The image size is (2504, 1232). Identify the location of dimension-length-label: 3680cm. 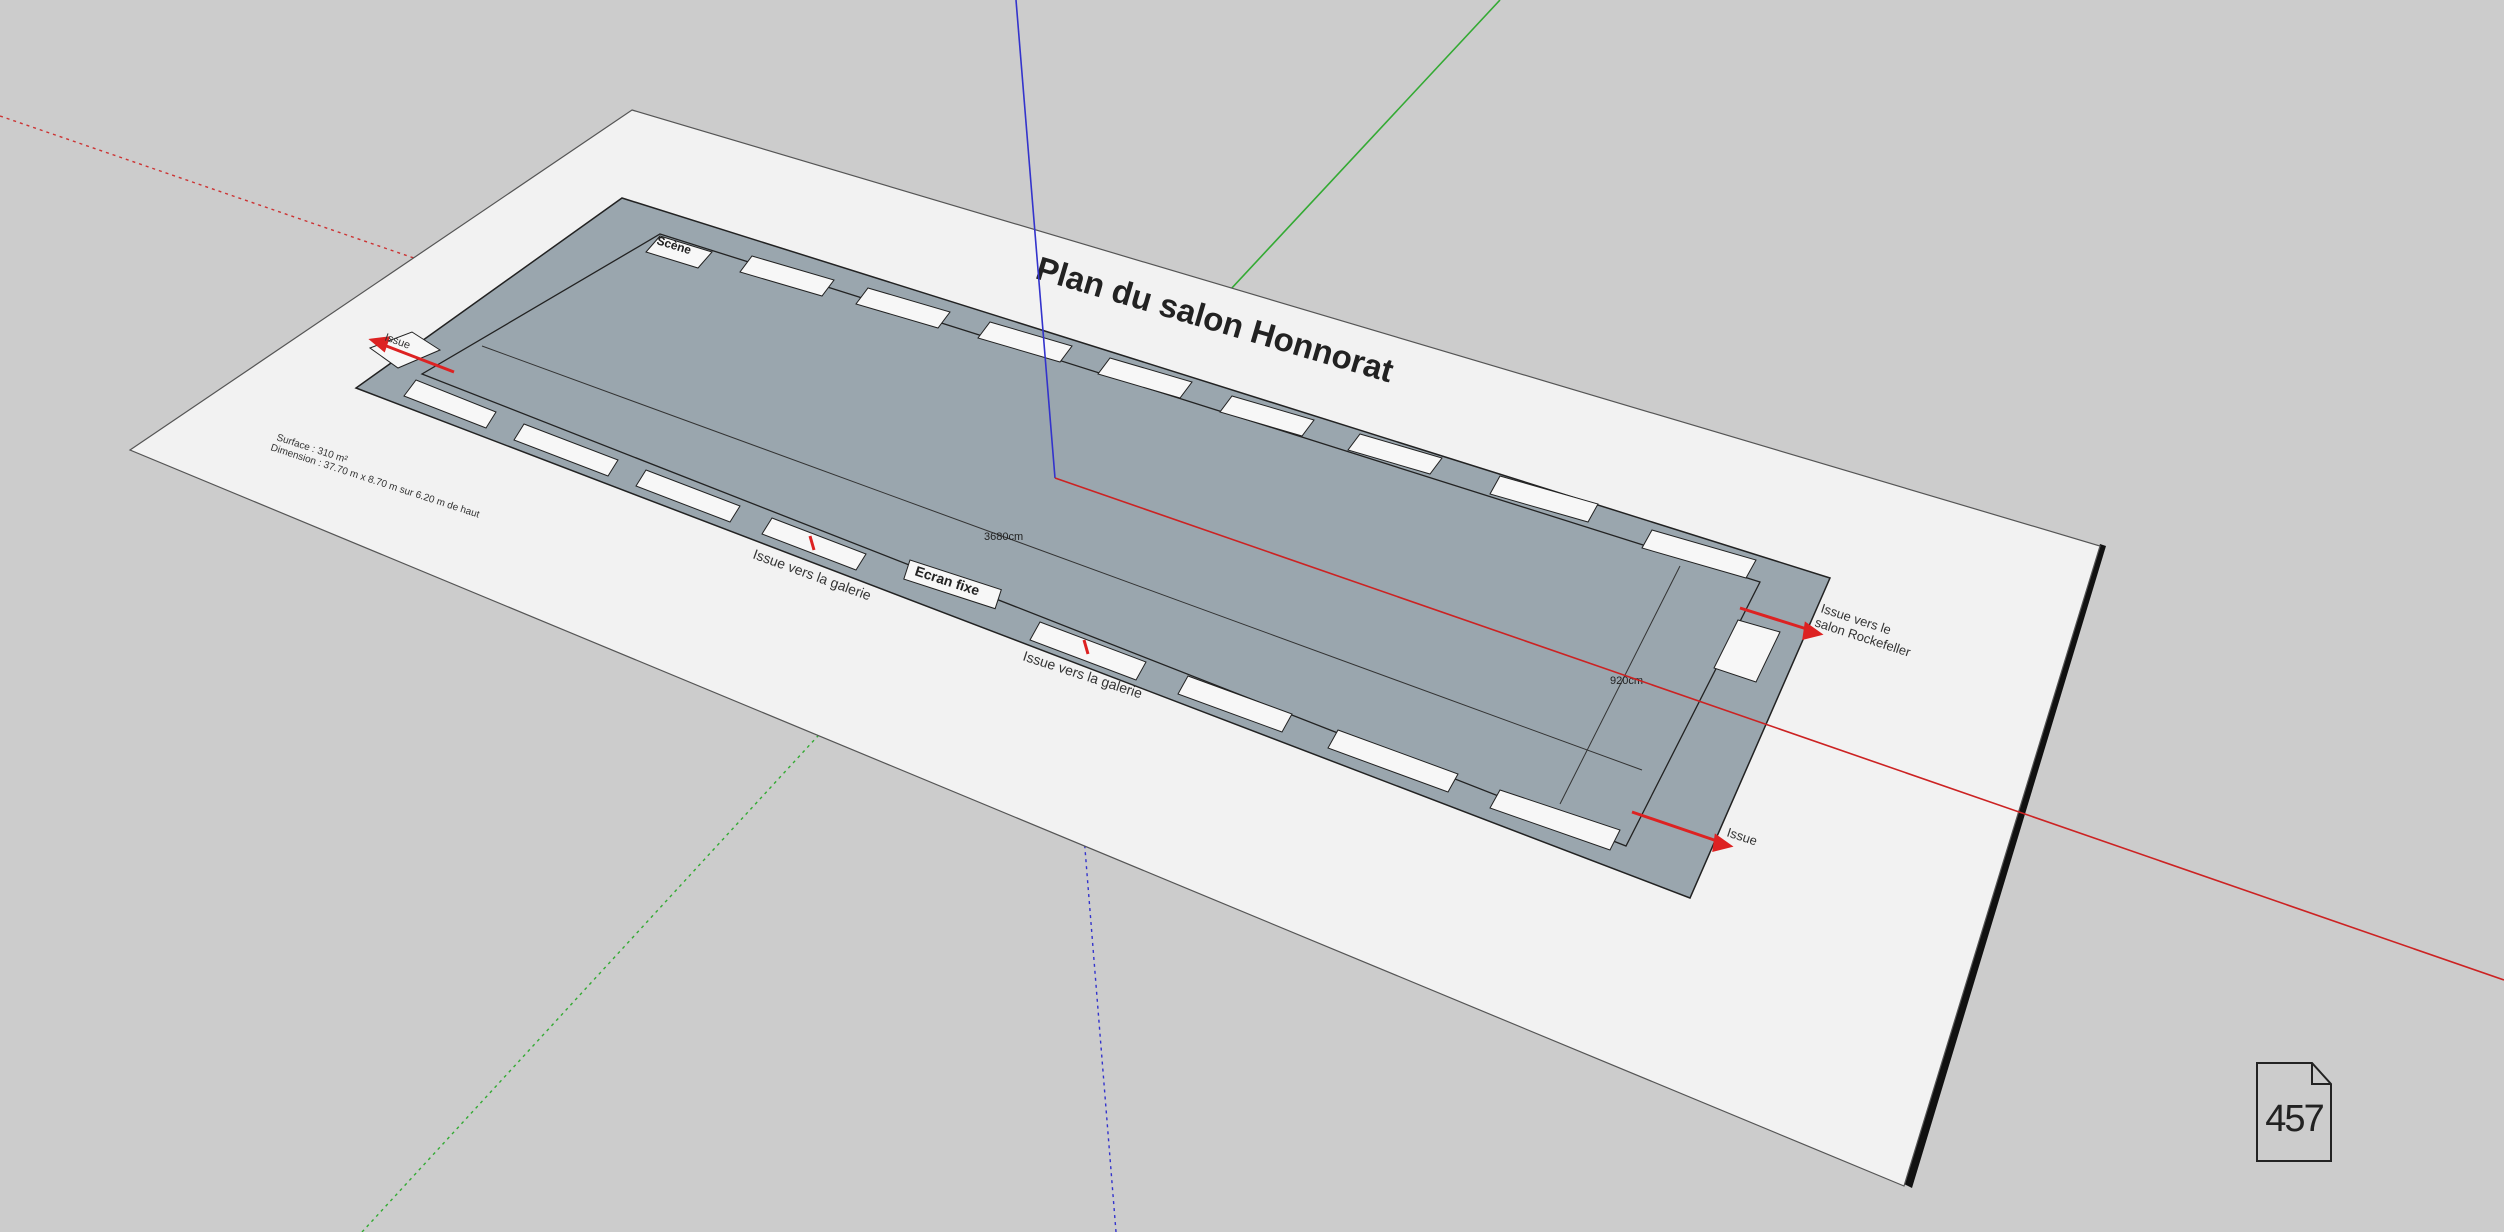
(1003, 537).